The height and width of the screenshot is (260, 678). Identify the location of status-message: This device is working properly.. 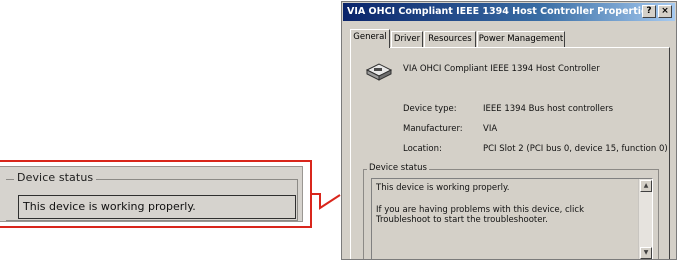
(443, 188).